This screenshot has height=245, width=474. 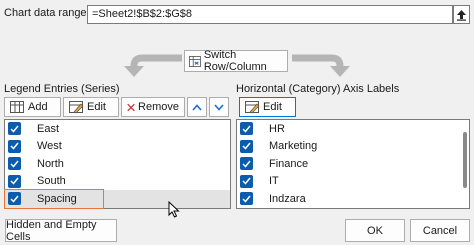 I want to click on series-label: South, so click(x=51, y=181).